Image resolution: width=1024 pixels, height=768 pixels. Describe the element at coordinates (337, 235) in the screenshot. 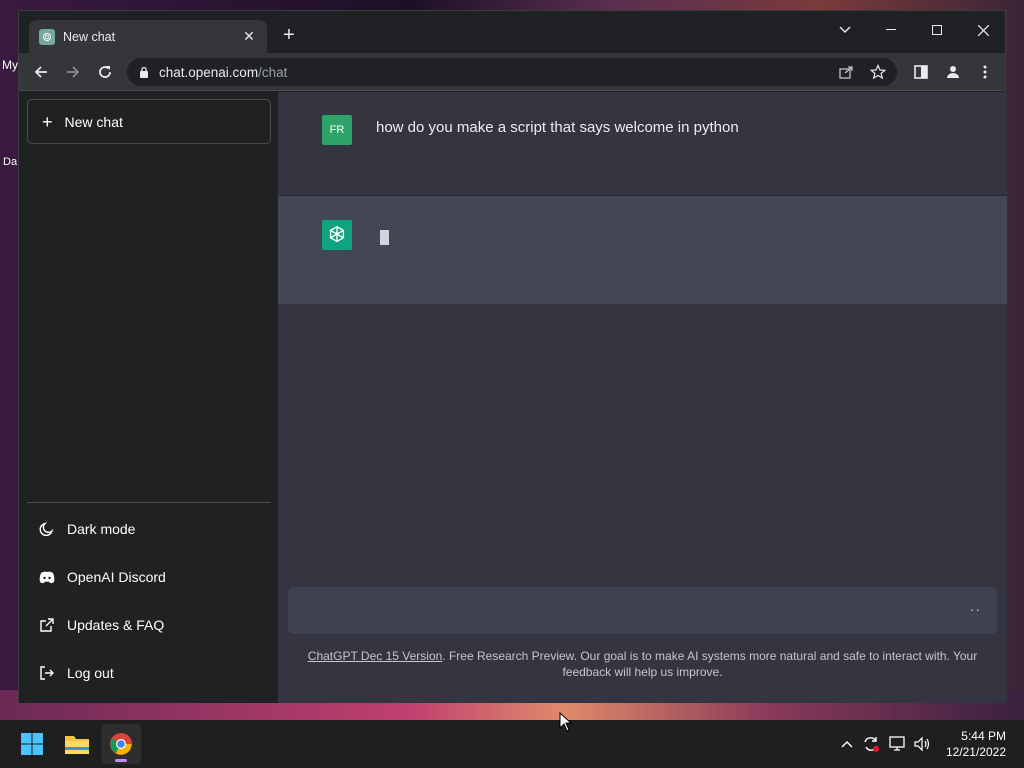

I see `openai-logo-icon` at that location.